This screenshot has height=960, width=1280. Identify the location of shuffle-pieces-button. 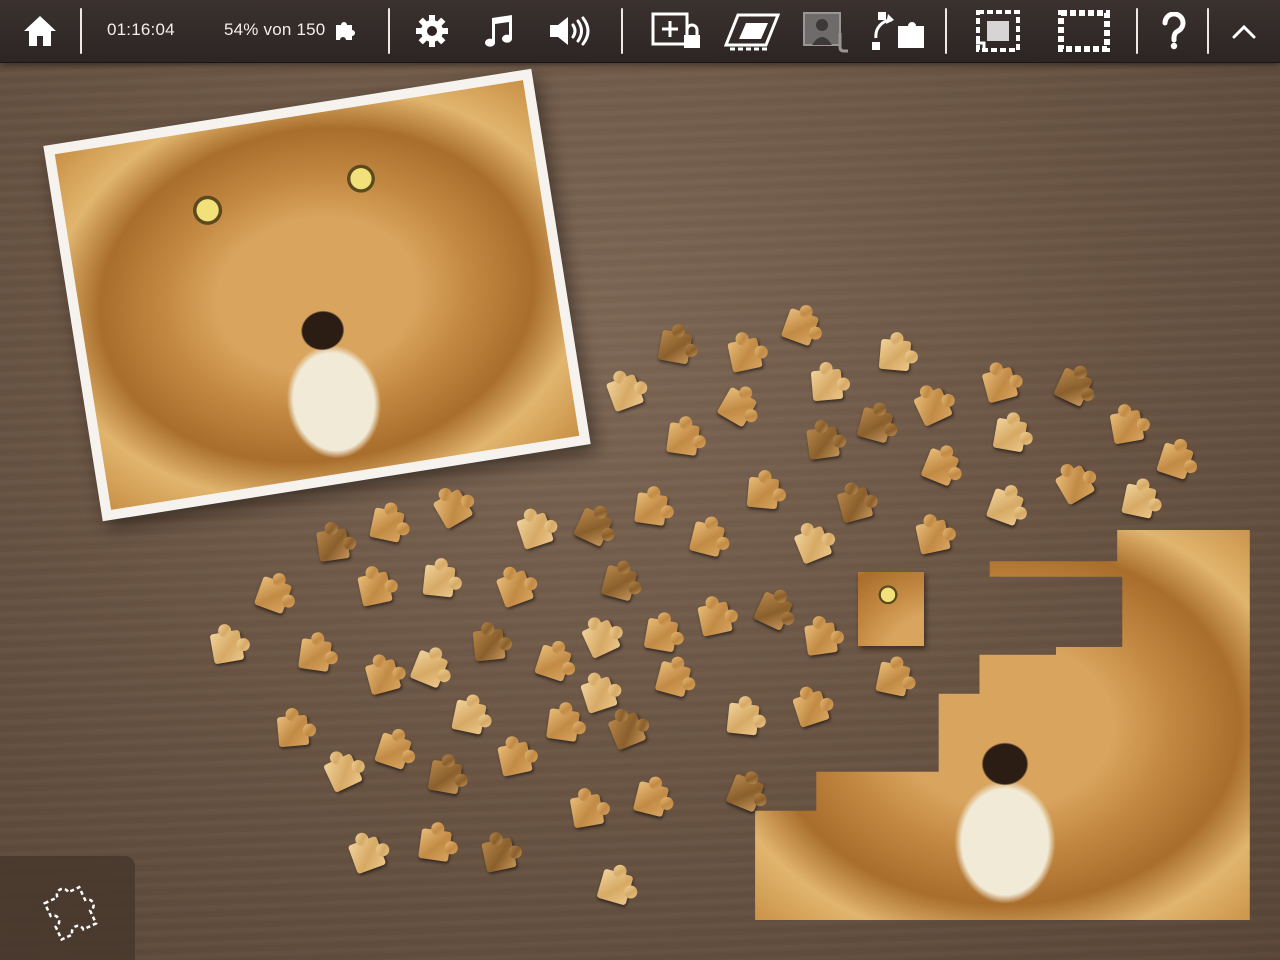
(898, 31).